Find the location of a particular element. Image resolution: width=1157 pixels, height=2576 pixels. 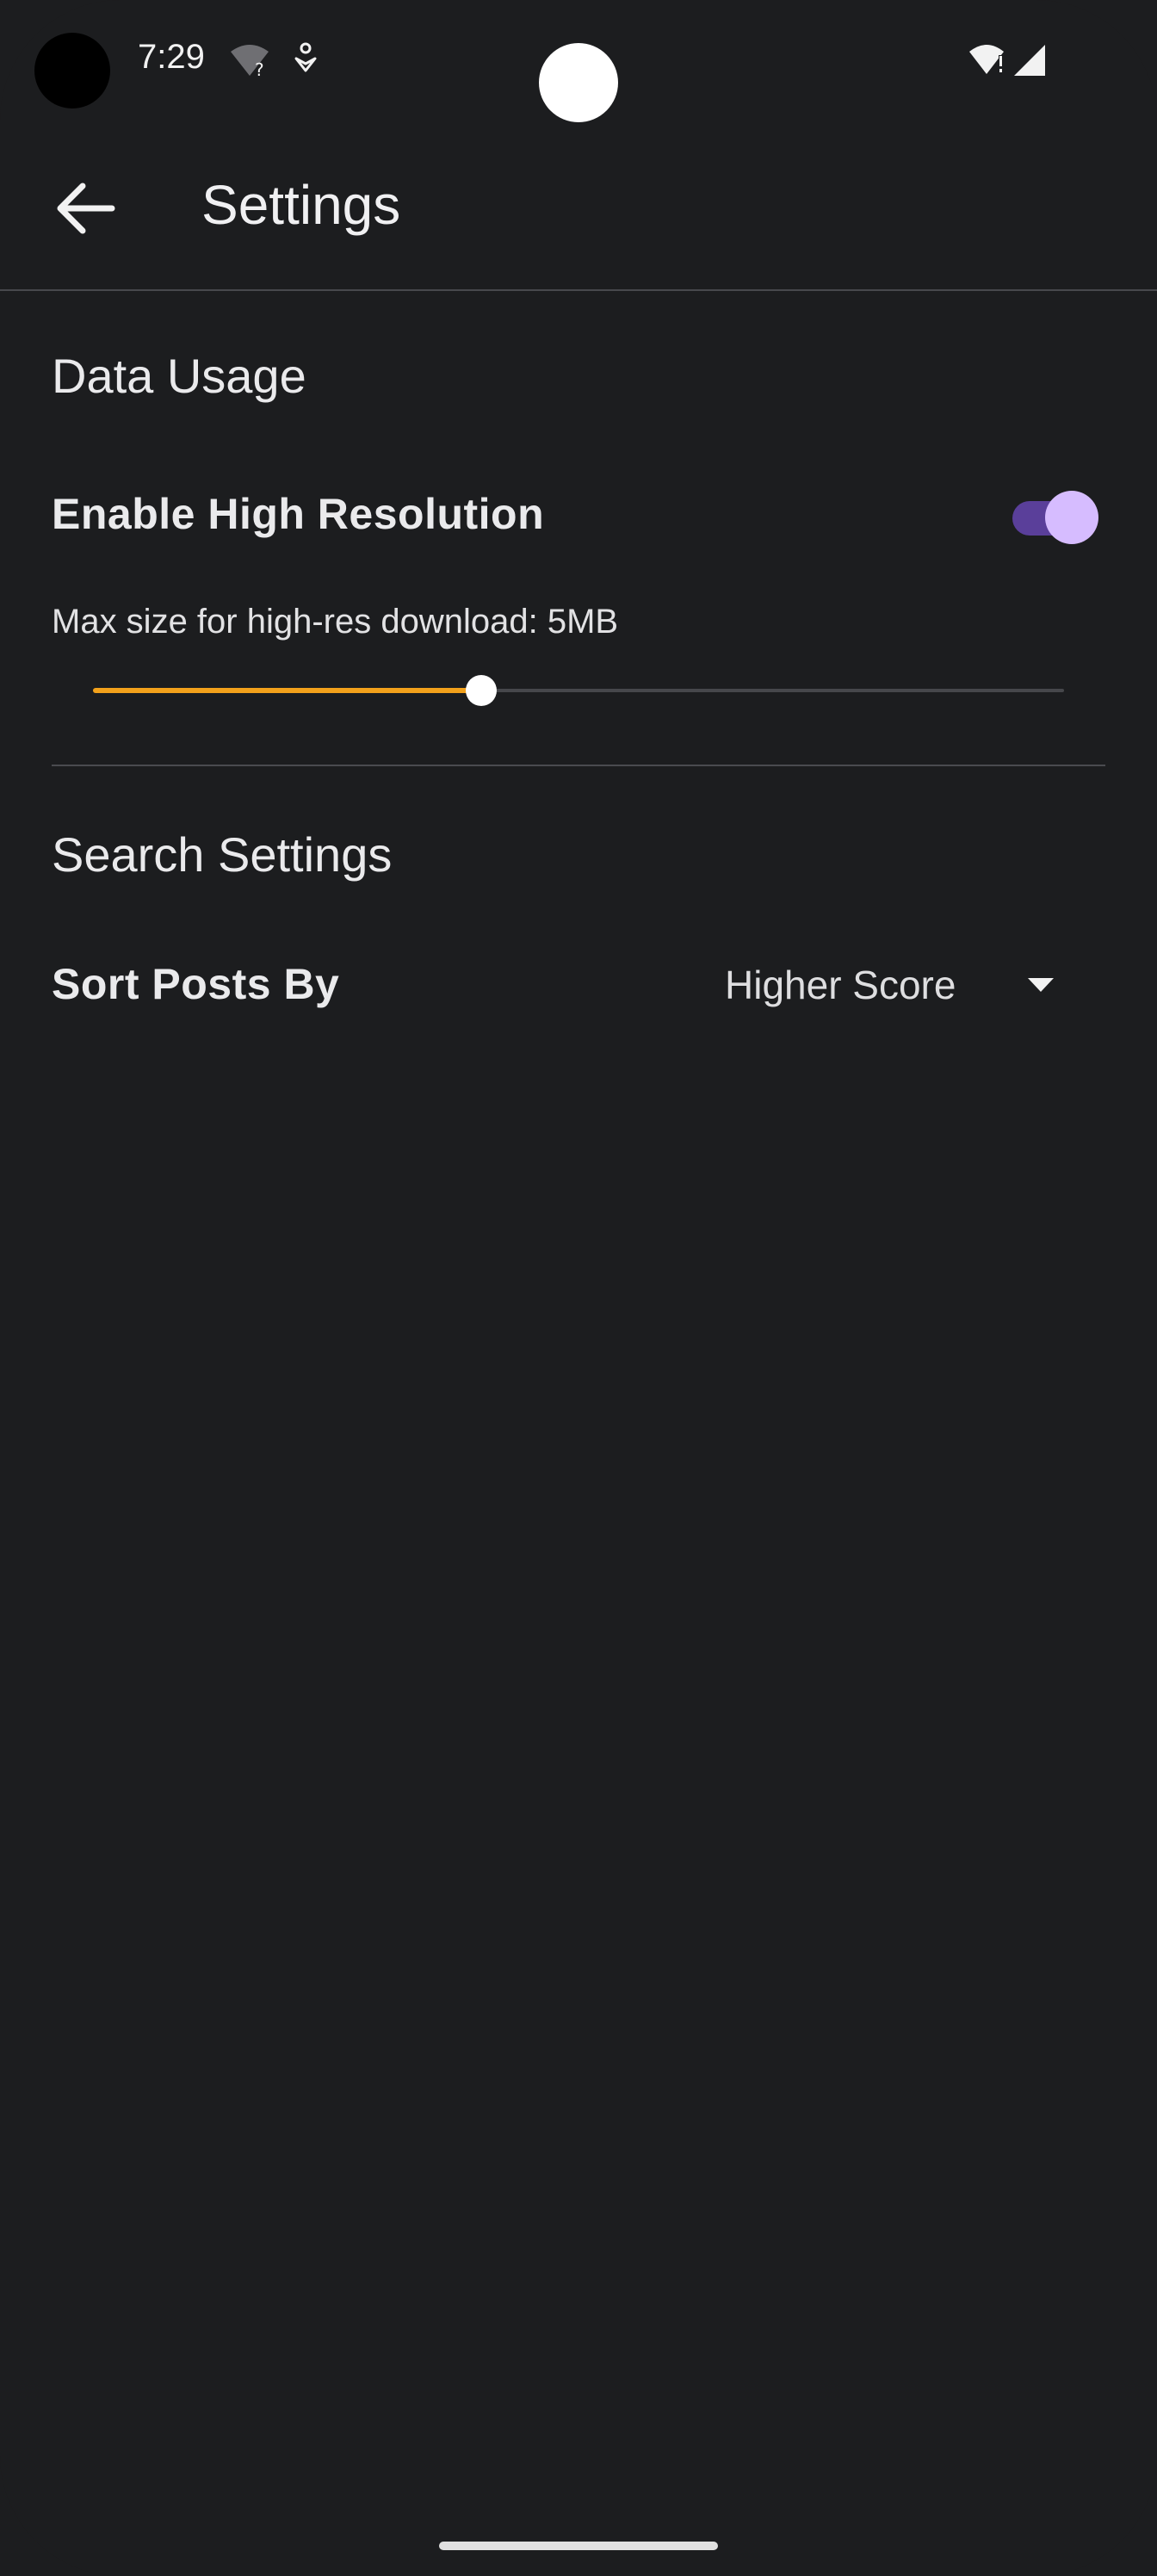

app-bar: Settings is located at coordinates (579, 214).